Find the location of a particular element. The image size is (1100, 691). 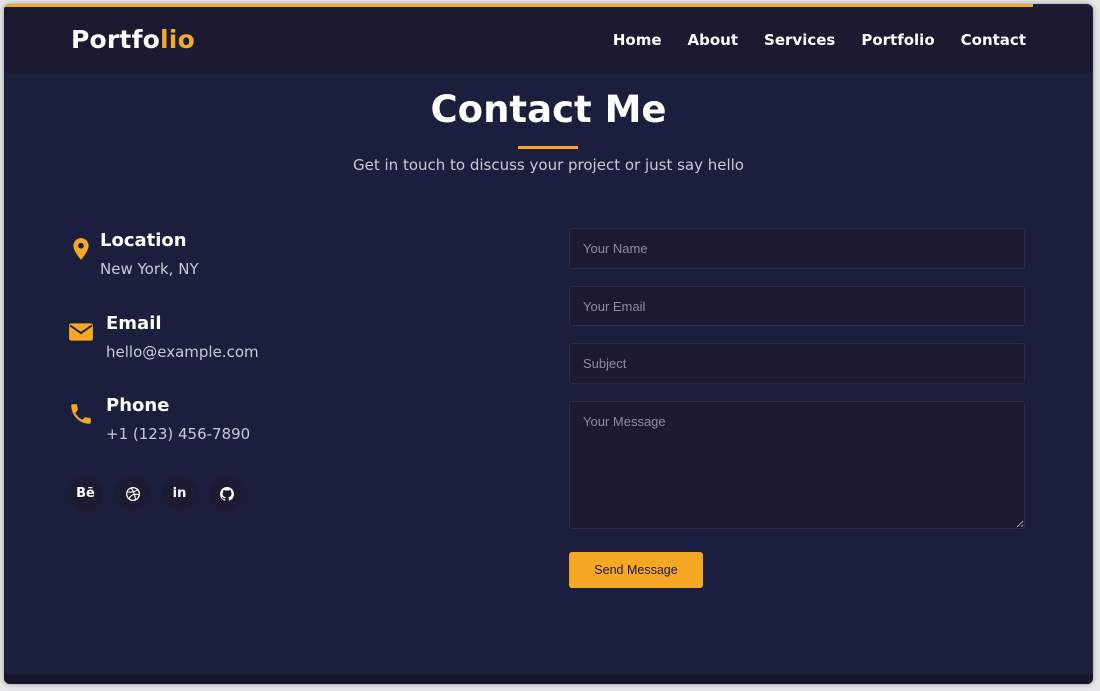

linkedin-icon: in is located at coordinates (179, 493).